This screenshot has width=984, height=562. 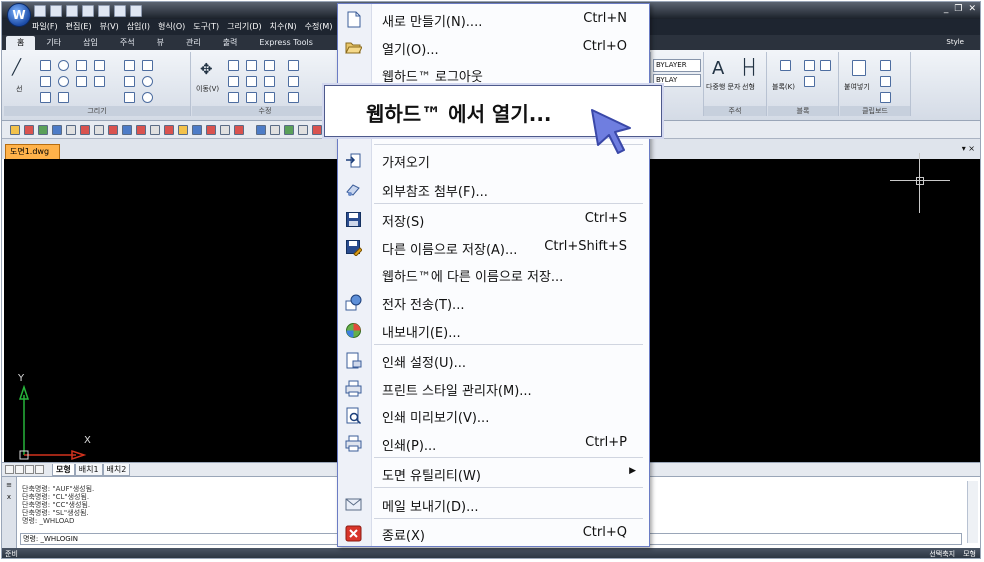 What do you see at coordinates (81, 65) in the screenshot?
I see `arc-icon` at bounding box center [81, 65].